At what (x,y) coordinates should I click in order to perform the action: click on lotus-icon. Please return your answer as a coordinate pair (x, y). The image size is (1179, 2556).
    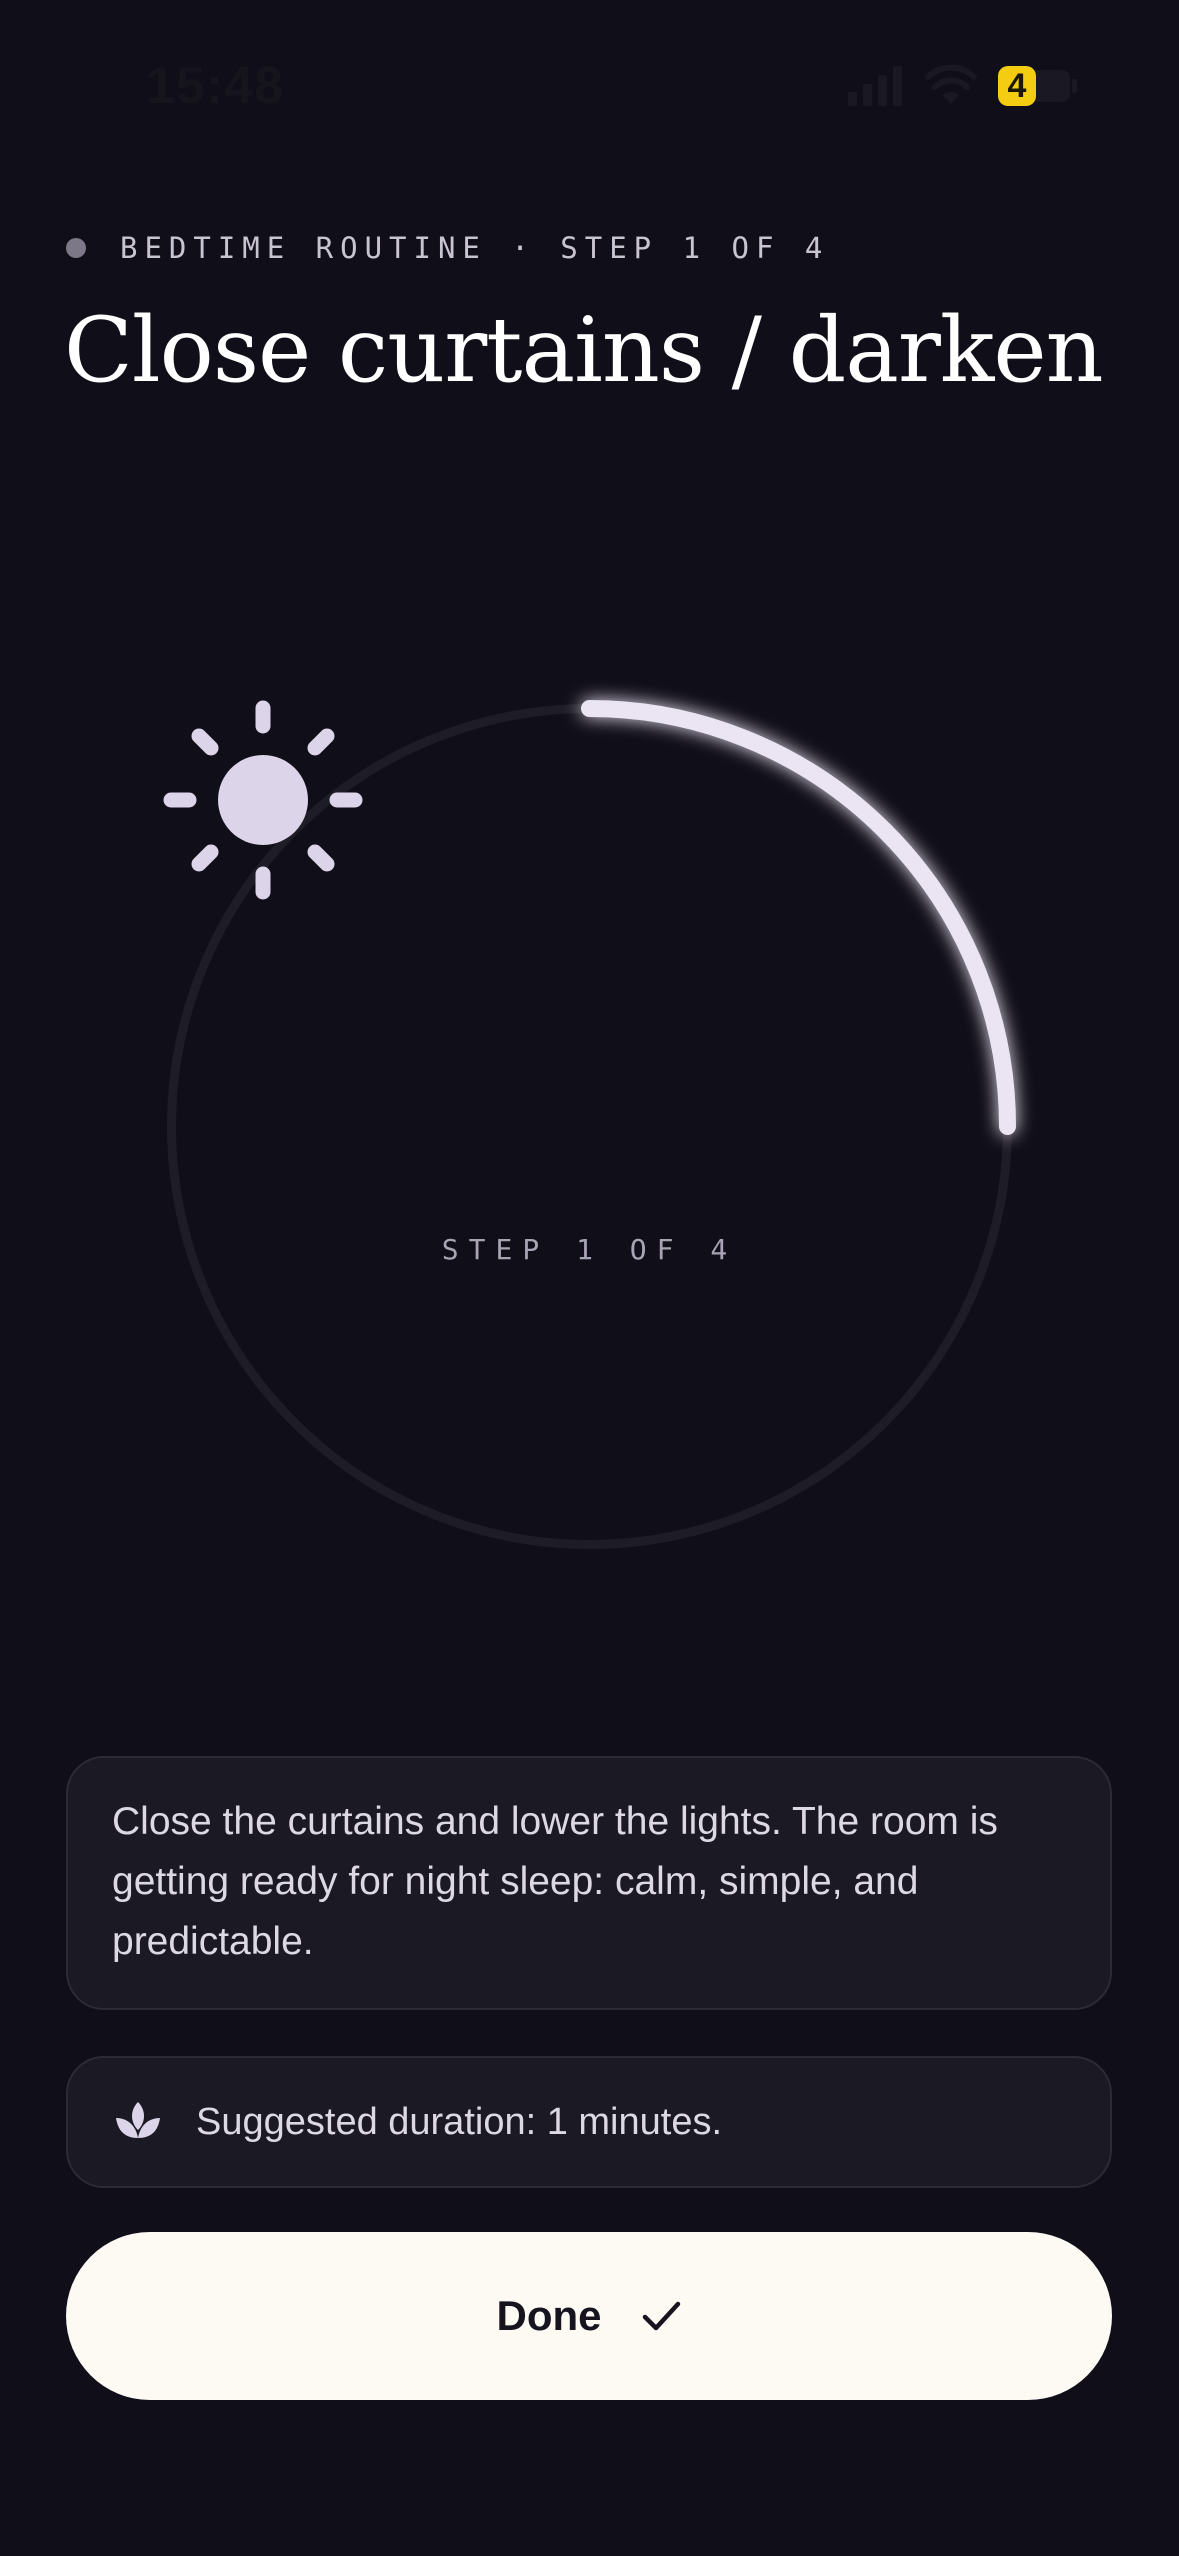
    Looking at the image, I should click on (138, 2120).